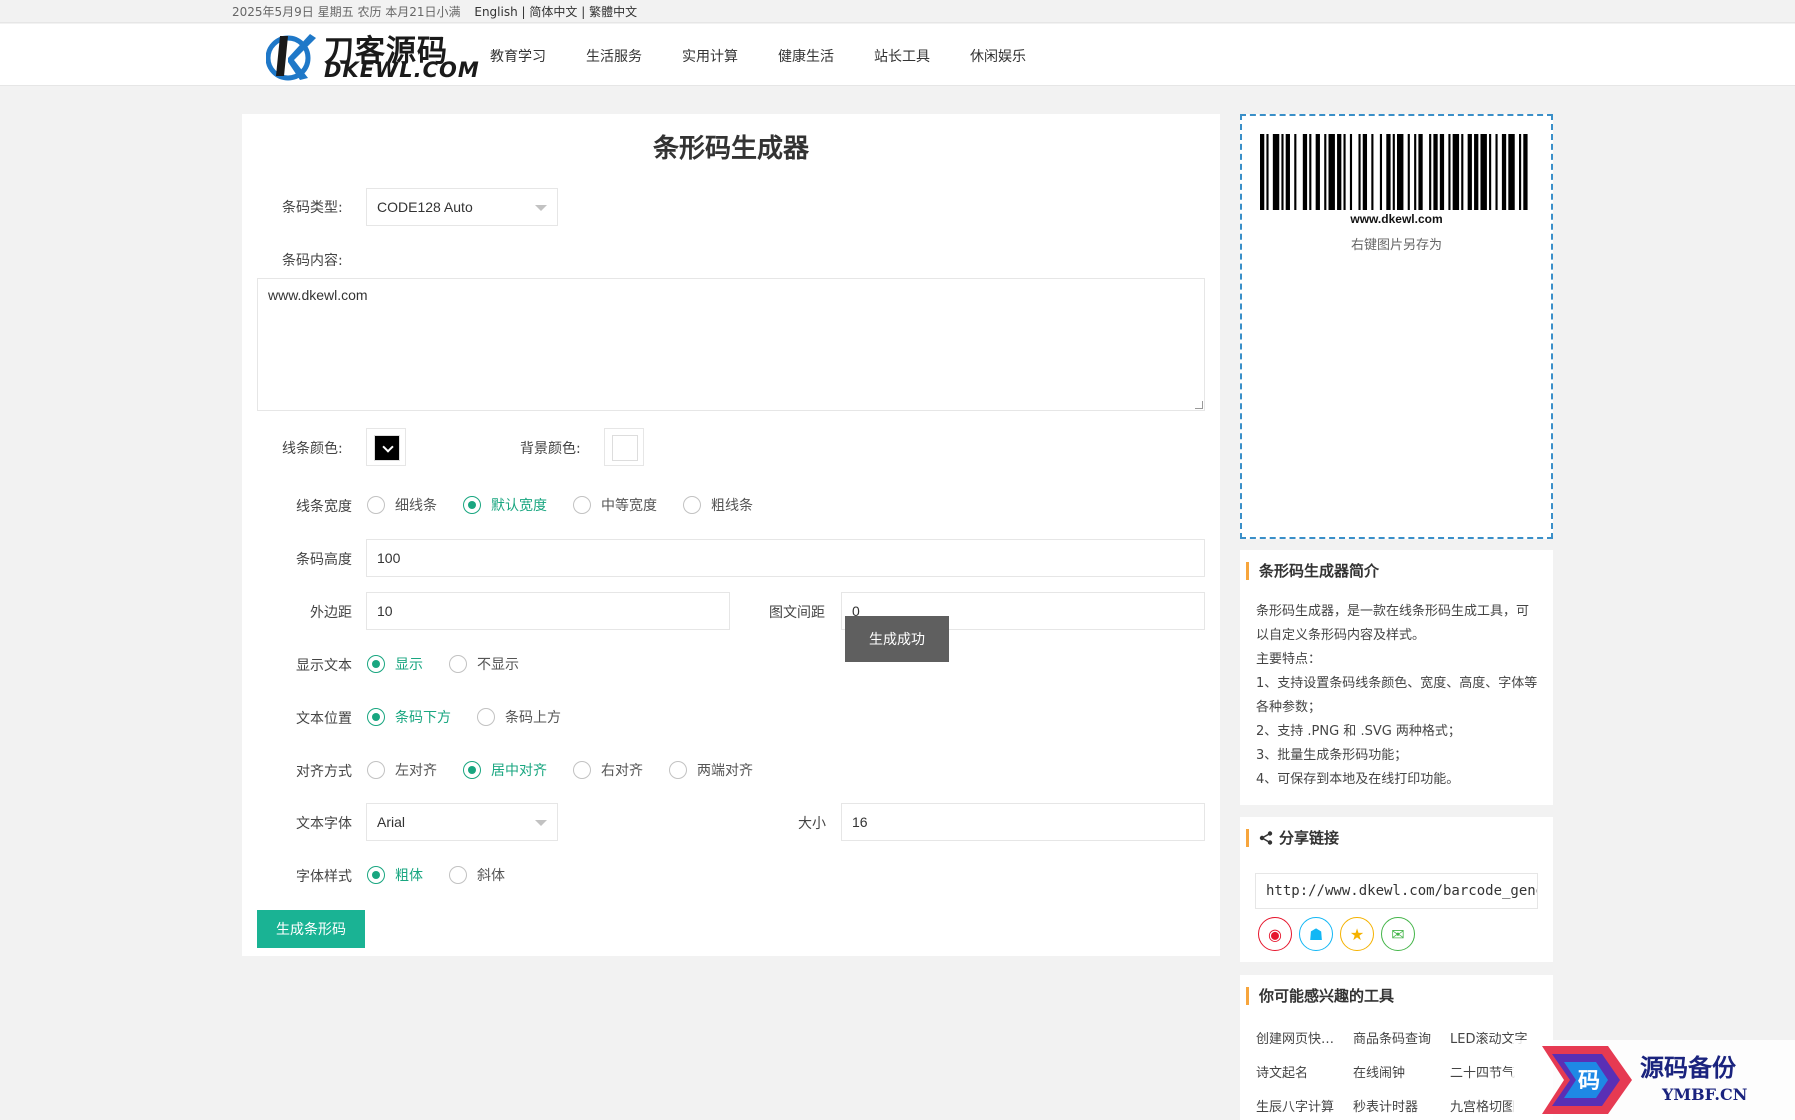  I want to click on font-size-value: 16, so click(860, 822).